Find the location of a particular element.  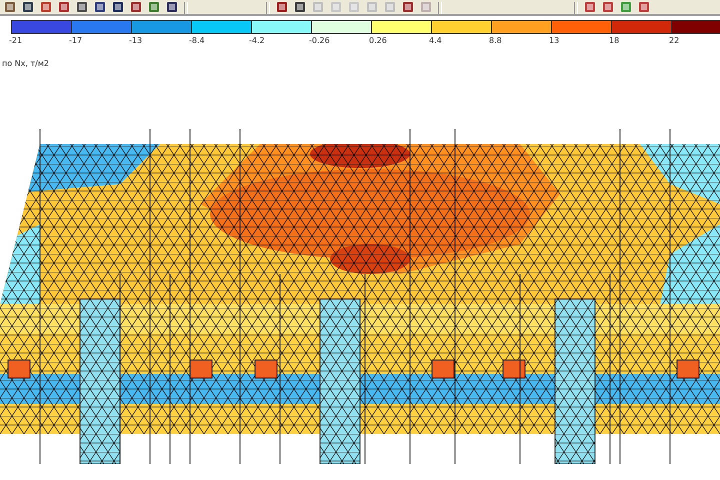

legend-tick-label: -0.26 is located at coordinates (319, 40).